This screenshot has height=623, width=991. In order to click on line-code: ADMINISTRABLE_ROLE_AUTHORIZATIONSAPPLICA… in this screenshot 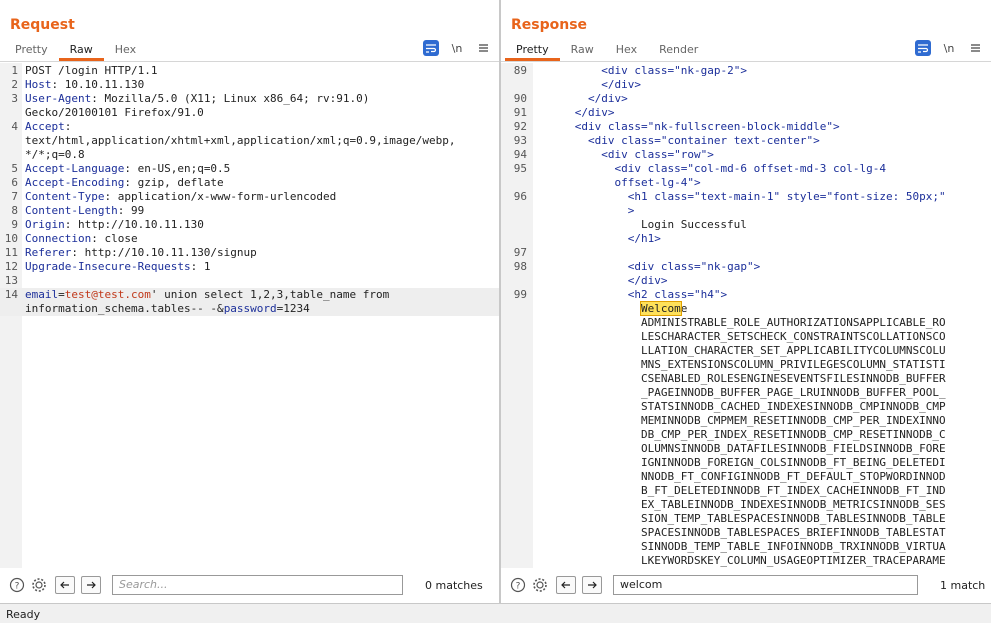, I will do `click(740, 323)`.